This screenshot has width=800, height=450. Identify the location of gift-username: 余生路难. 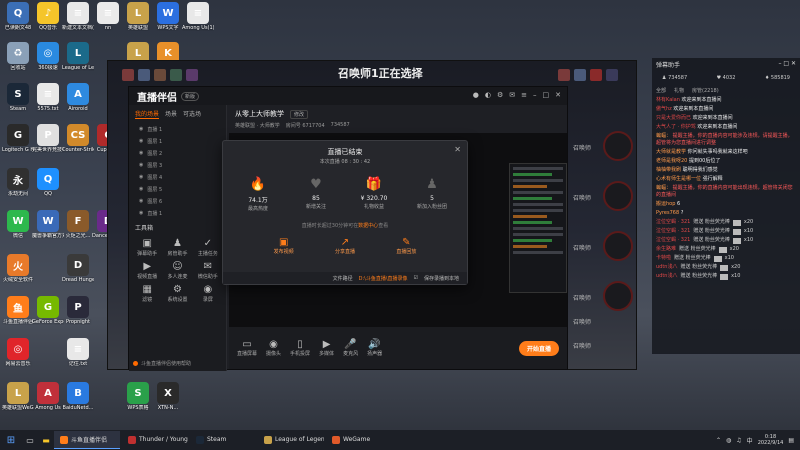
(666, 249).